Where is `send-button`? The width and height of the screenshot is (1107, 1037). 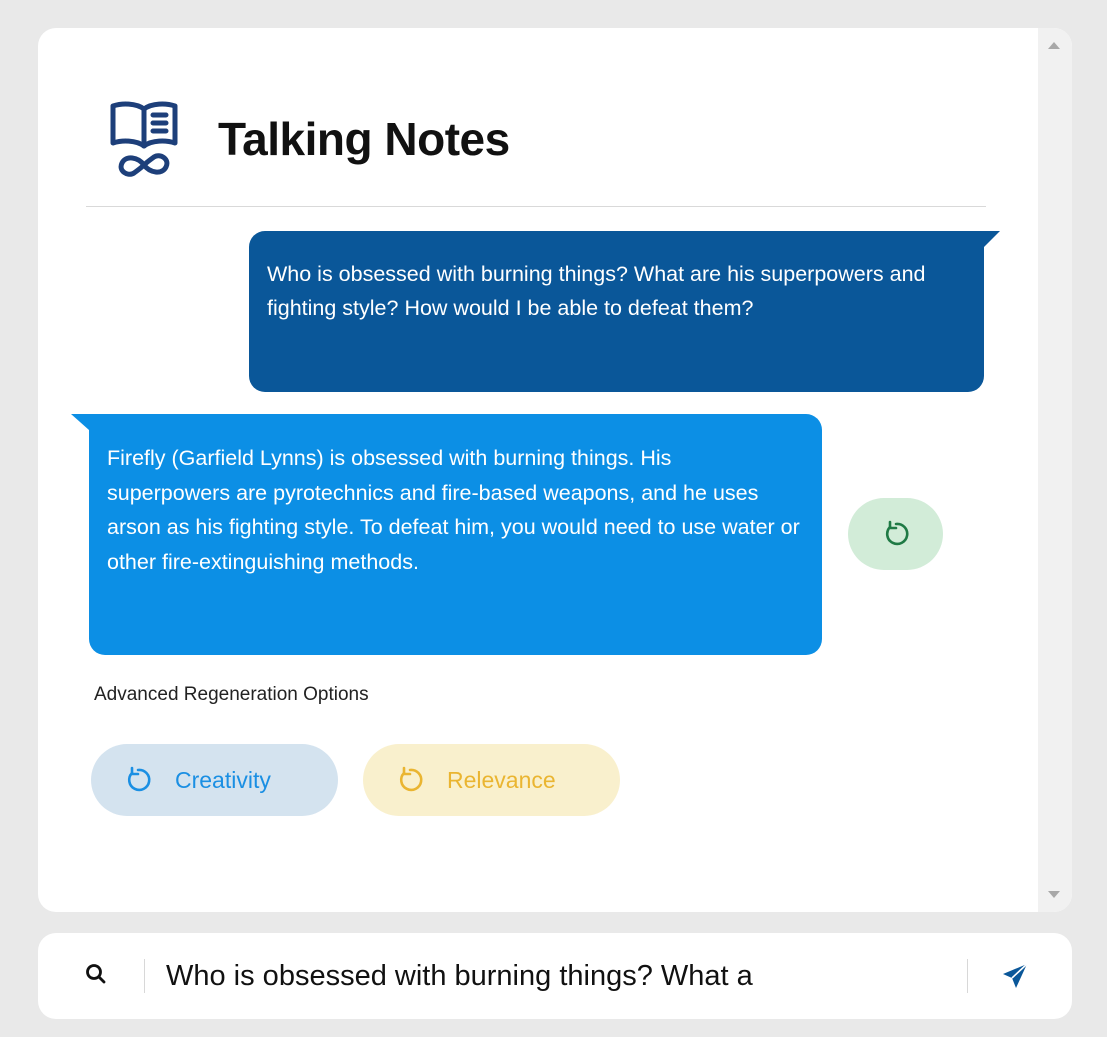
send-button is located at coordinates (1015, 976).